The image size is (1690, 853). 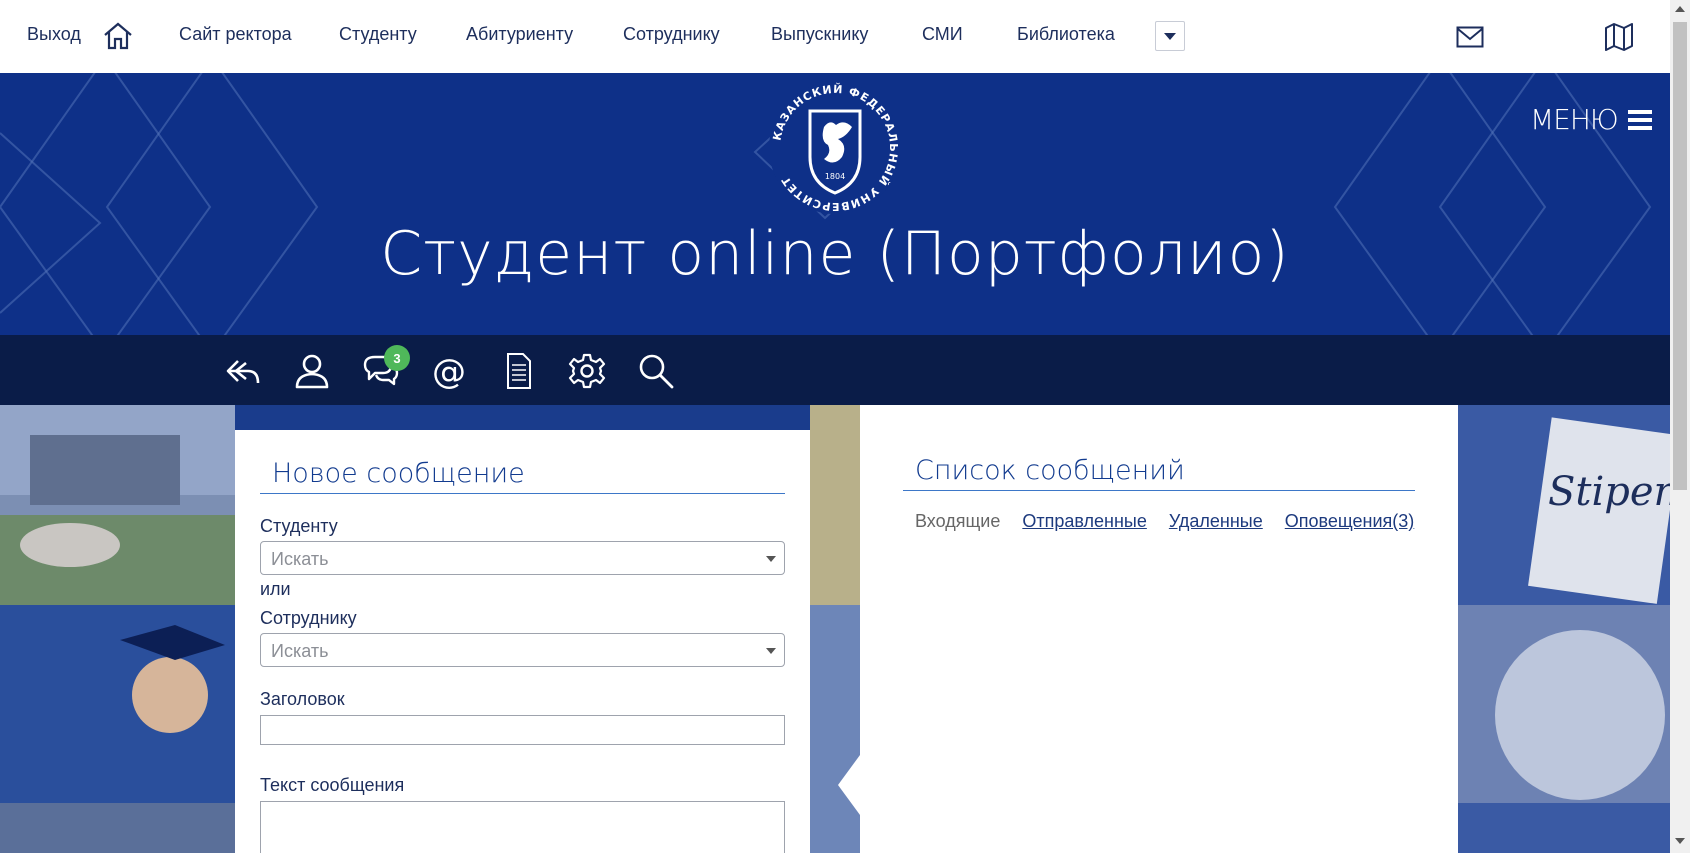 What do you see at coordinates (849, 785) in the screenshot?
I see `panel-pointer` at bounding box center [849, 785].